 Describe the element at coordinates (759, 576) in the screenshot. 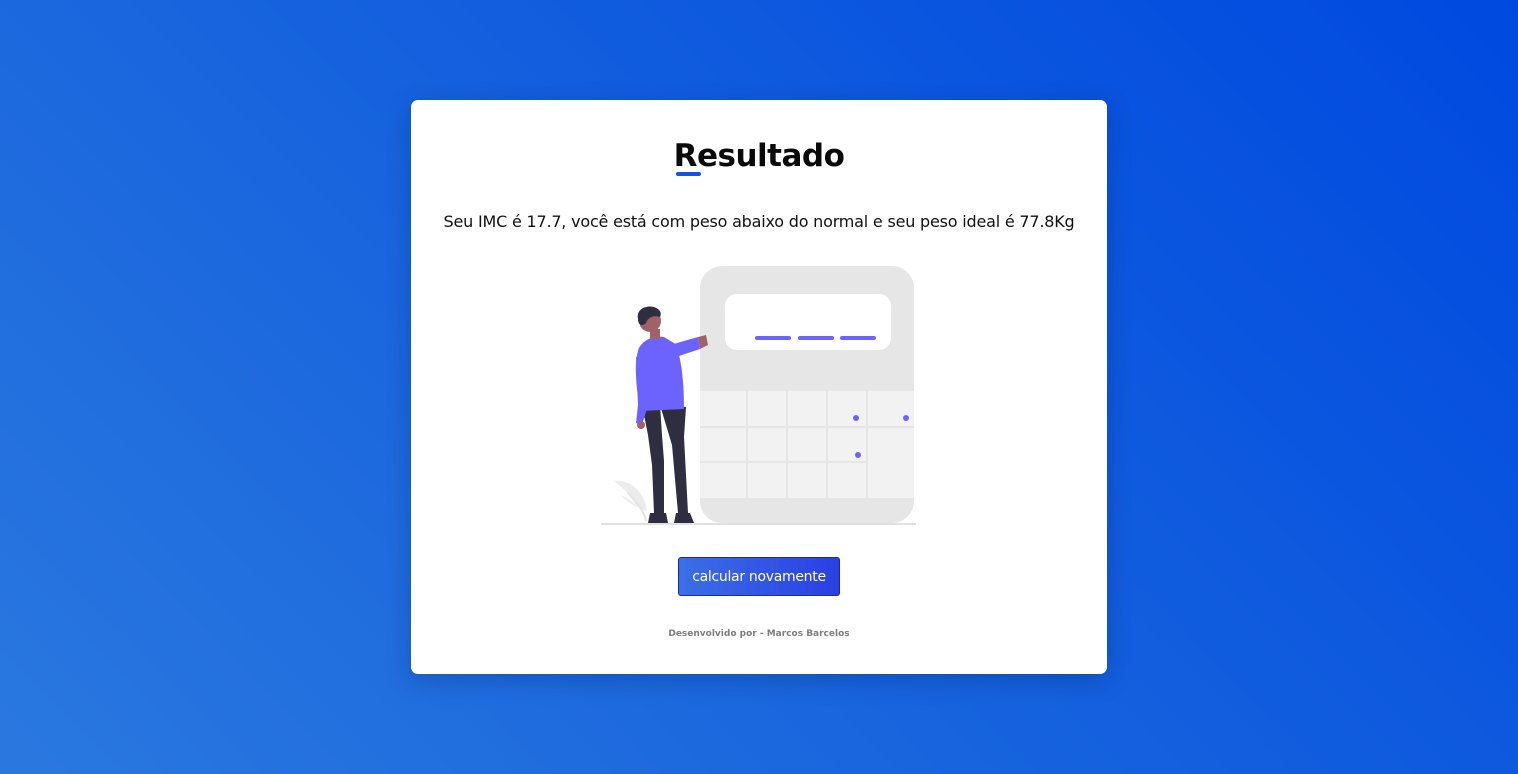

I see `recalculate-button: calcular novamente` at that location.